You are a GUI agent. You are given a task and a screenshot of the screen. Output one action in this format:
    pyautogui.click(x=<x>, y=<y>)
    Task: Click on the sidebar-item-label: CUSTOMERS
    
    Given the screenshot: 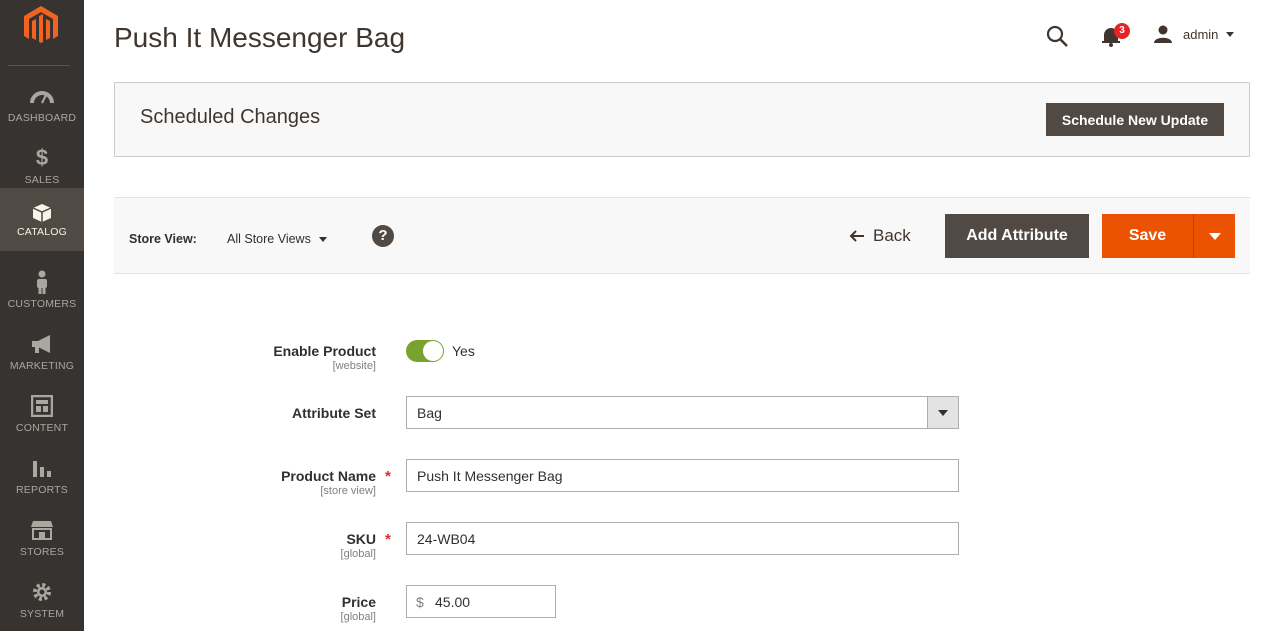 What is the action you would take?
    pyautogui.click(x=42, y=304)
    